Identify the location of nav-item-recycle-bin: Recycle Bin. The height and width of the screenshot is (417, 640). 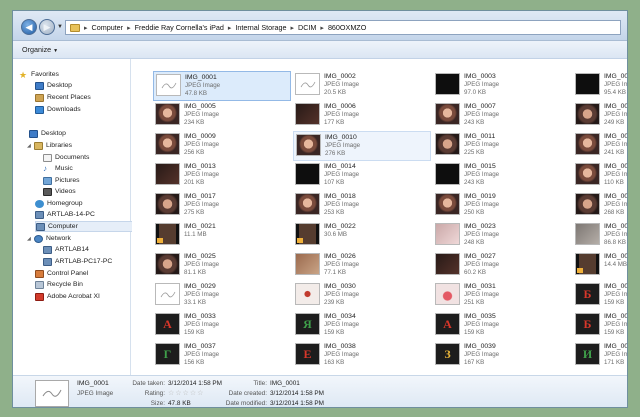
(59, 284).